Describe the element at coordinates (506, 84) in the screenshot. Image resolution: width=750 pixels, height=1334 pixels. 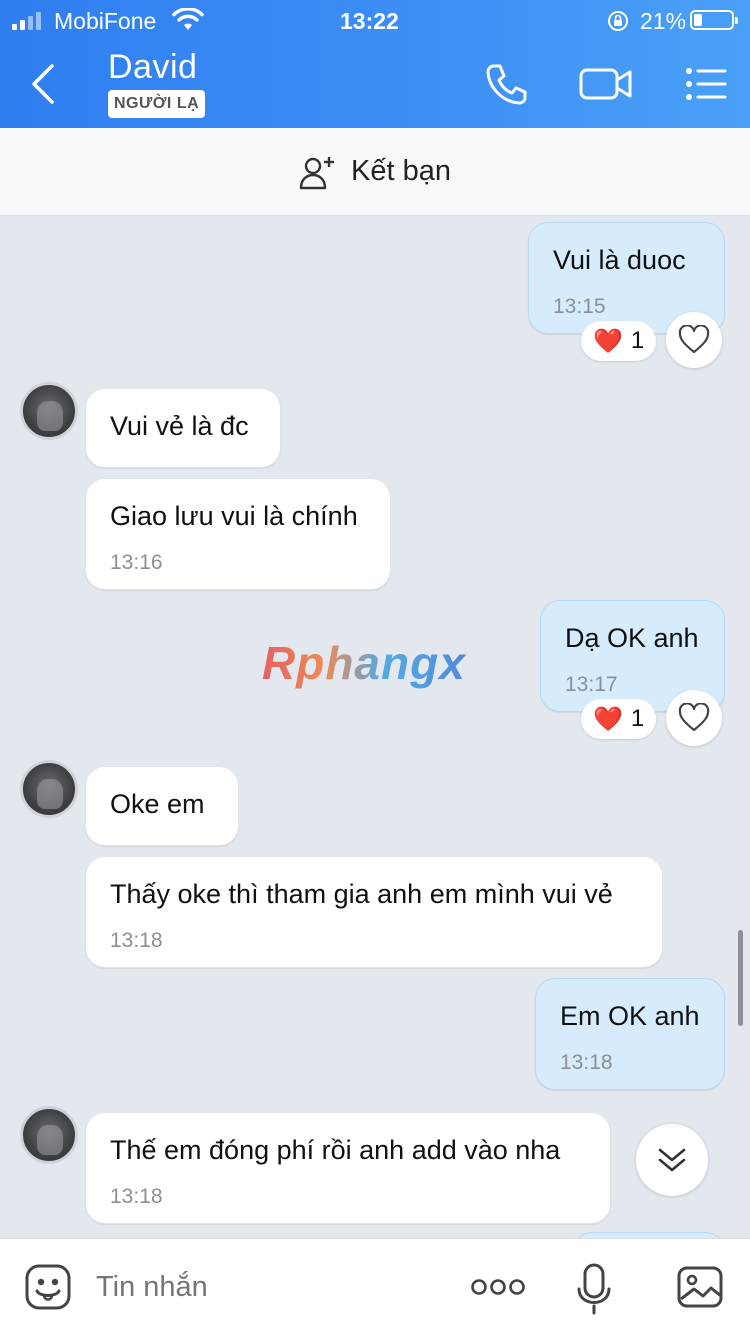
I see `phone-icon` at that location.